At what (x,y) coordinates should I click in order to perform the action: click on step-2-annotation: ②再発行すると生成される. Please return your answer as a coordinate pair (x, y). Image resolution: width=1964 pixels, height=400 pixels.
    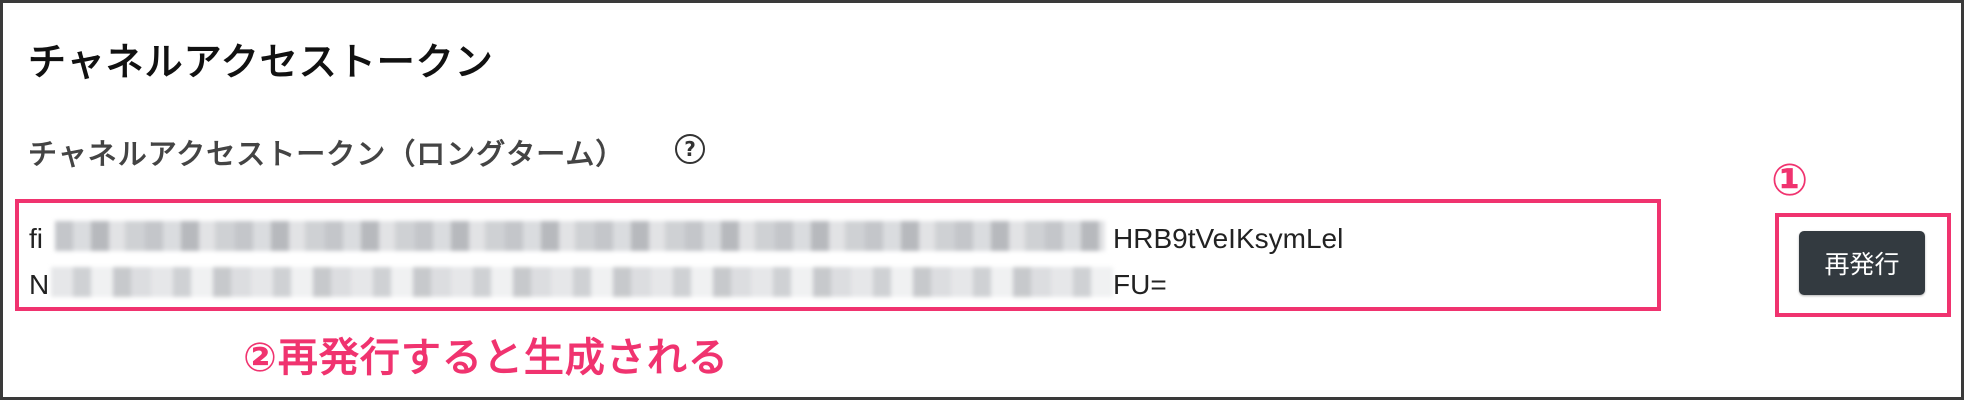
    Looking at the image, I should click on (486, 358).